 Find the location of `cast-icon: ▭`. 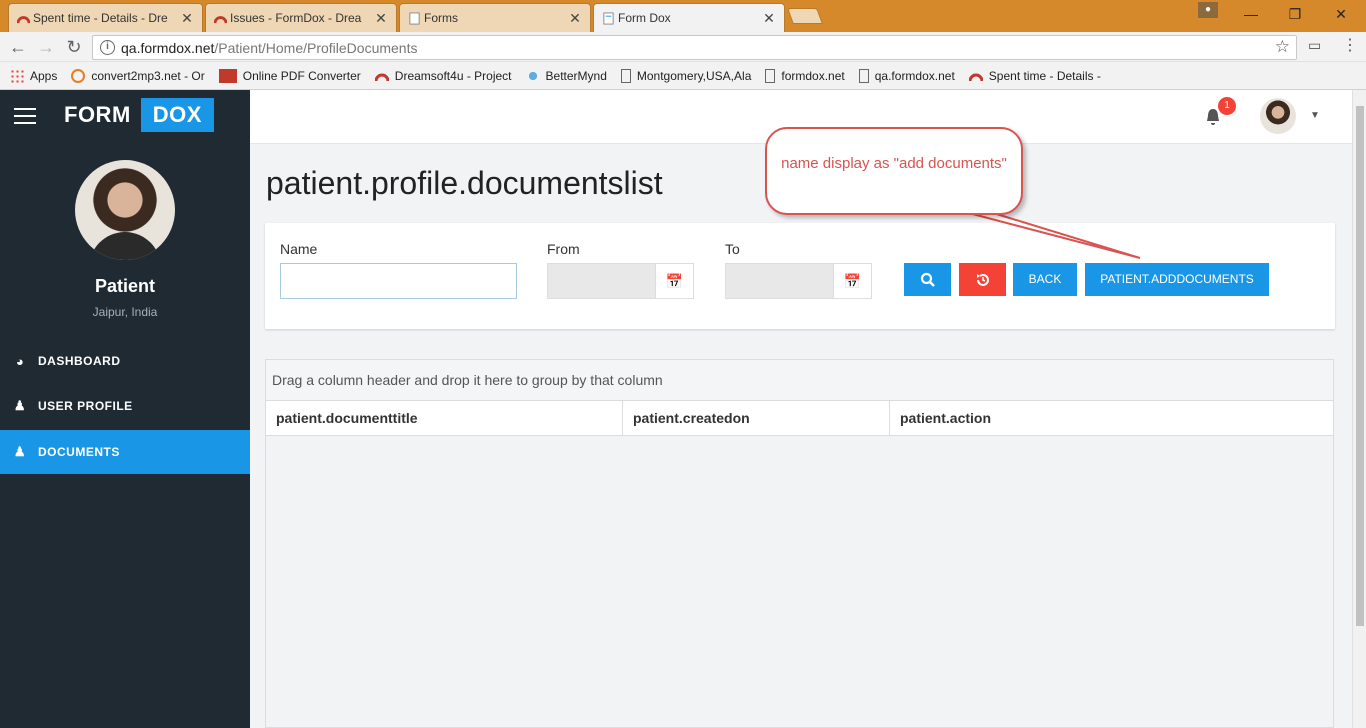

cast-icon: ▭ is located at coordinates (1314, 45).